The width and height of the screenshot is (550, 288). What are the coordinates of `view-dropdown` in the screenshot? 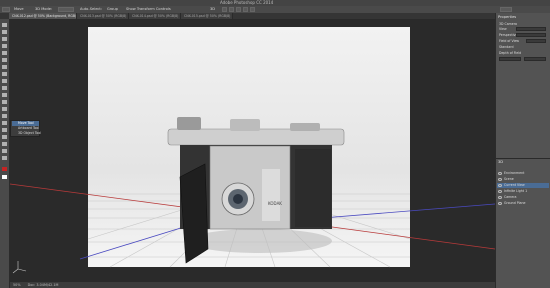 It's located at (531, 29).